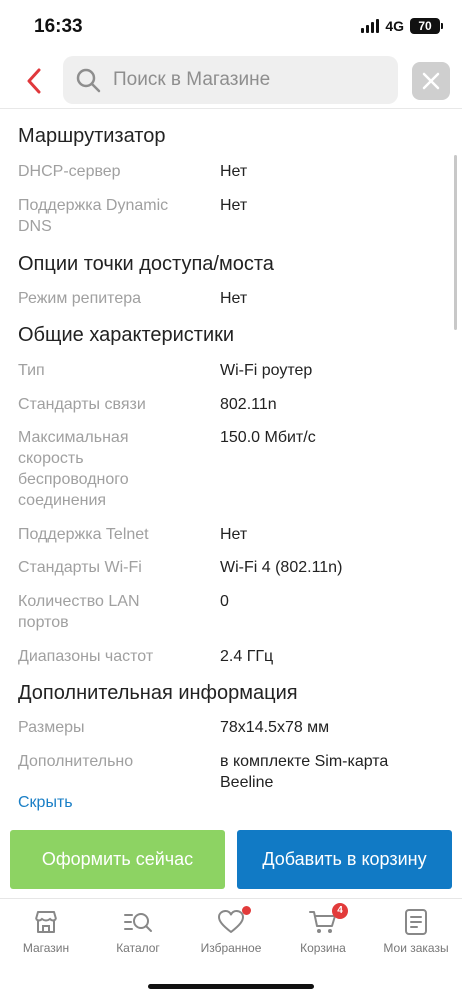  Describe the element at coordinates (370, 26) in the screenshot. I see `signal-icon` at that location.